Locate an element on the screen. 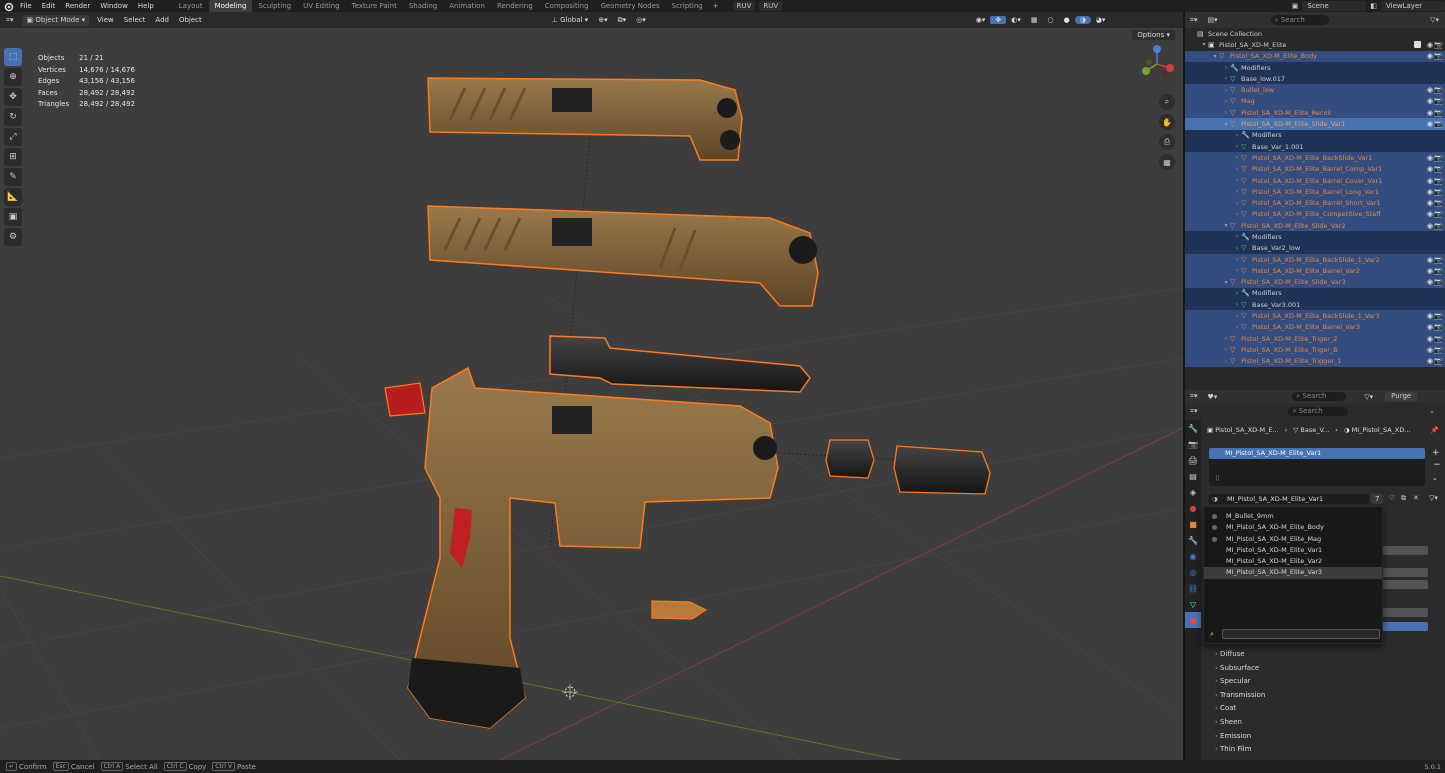 This screenshot has height=773, width=1445. menu-render: Render is located at coordinates (77, 6).